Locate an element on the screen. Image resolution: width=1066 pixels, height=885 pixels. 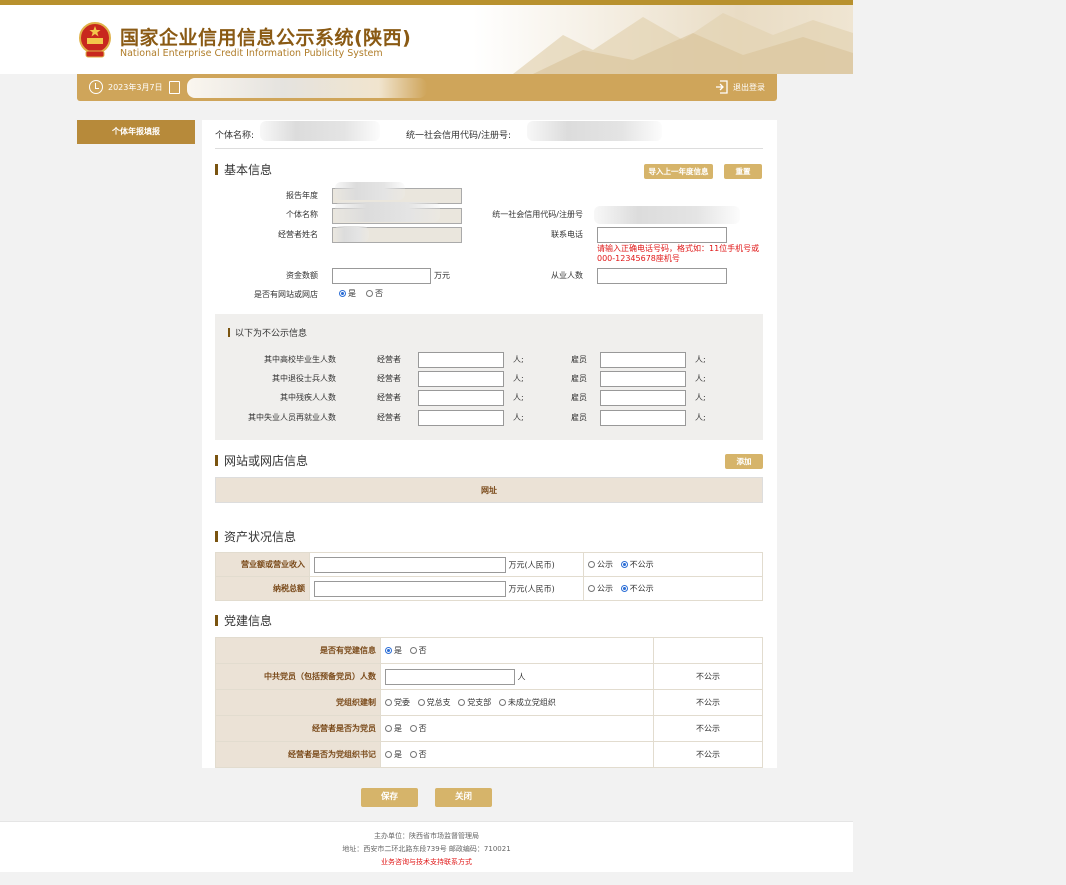
has-party-yes: 是 is located at coordinates (393, 650).